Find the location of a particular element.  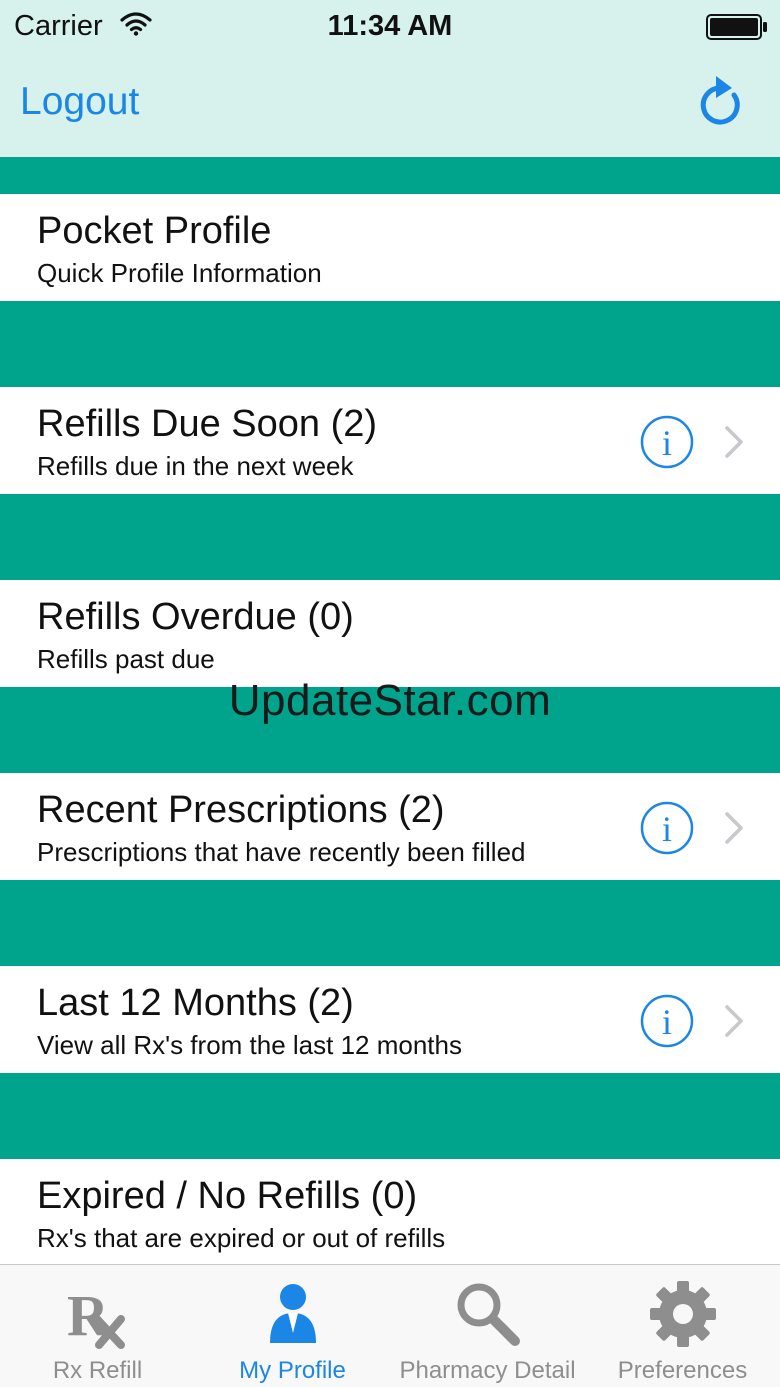

tab-label: Pharmacy Detail is located at coordinates (487, 1370).